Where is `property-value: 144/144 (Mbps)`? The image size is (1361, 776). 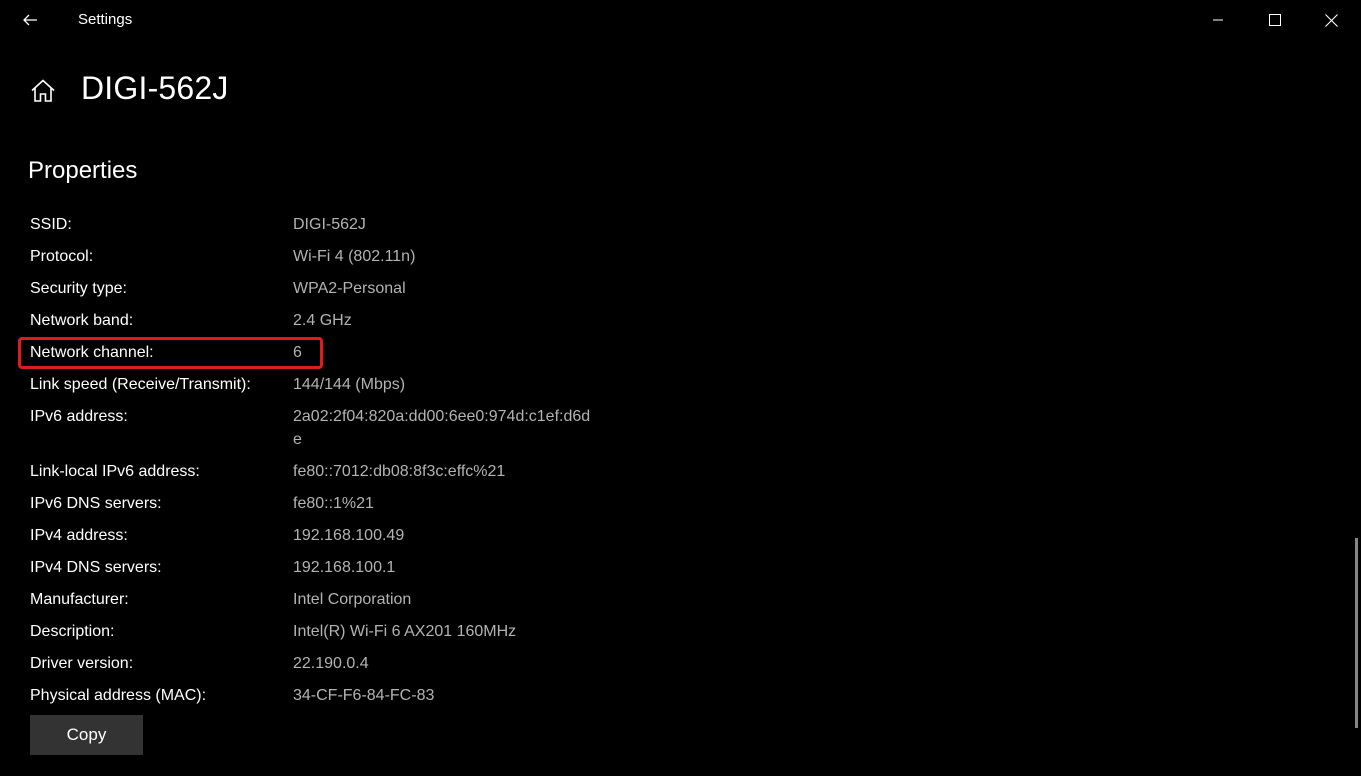
property-value: 144/144 (Mbps) is located at coordinates (349, 384).